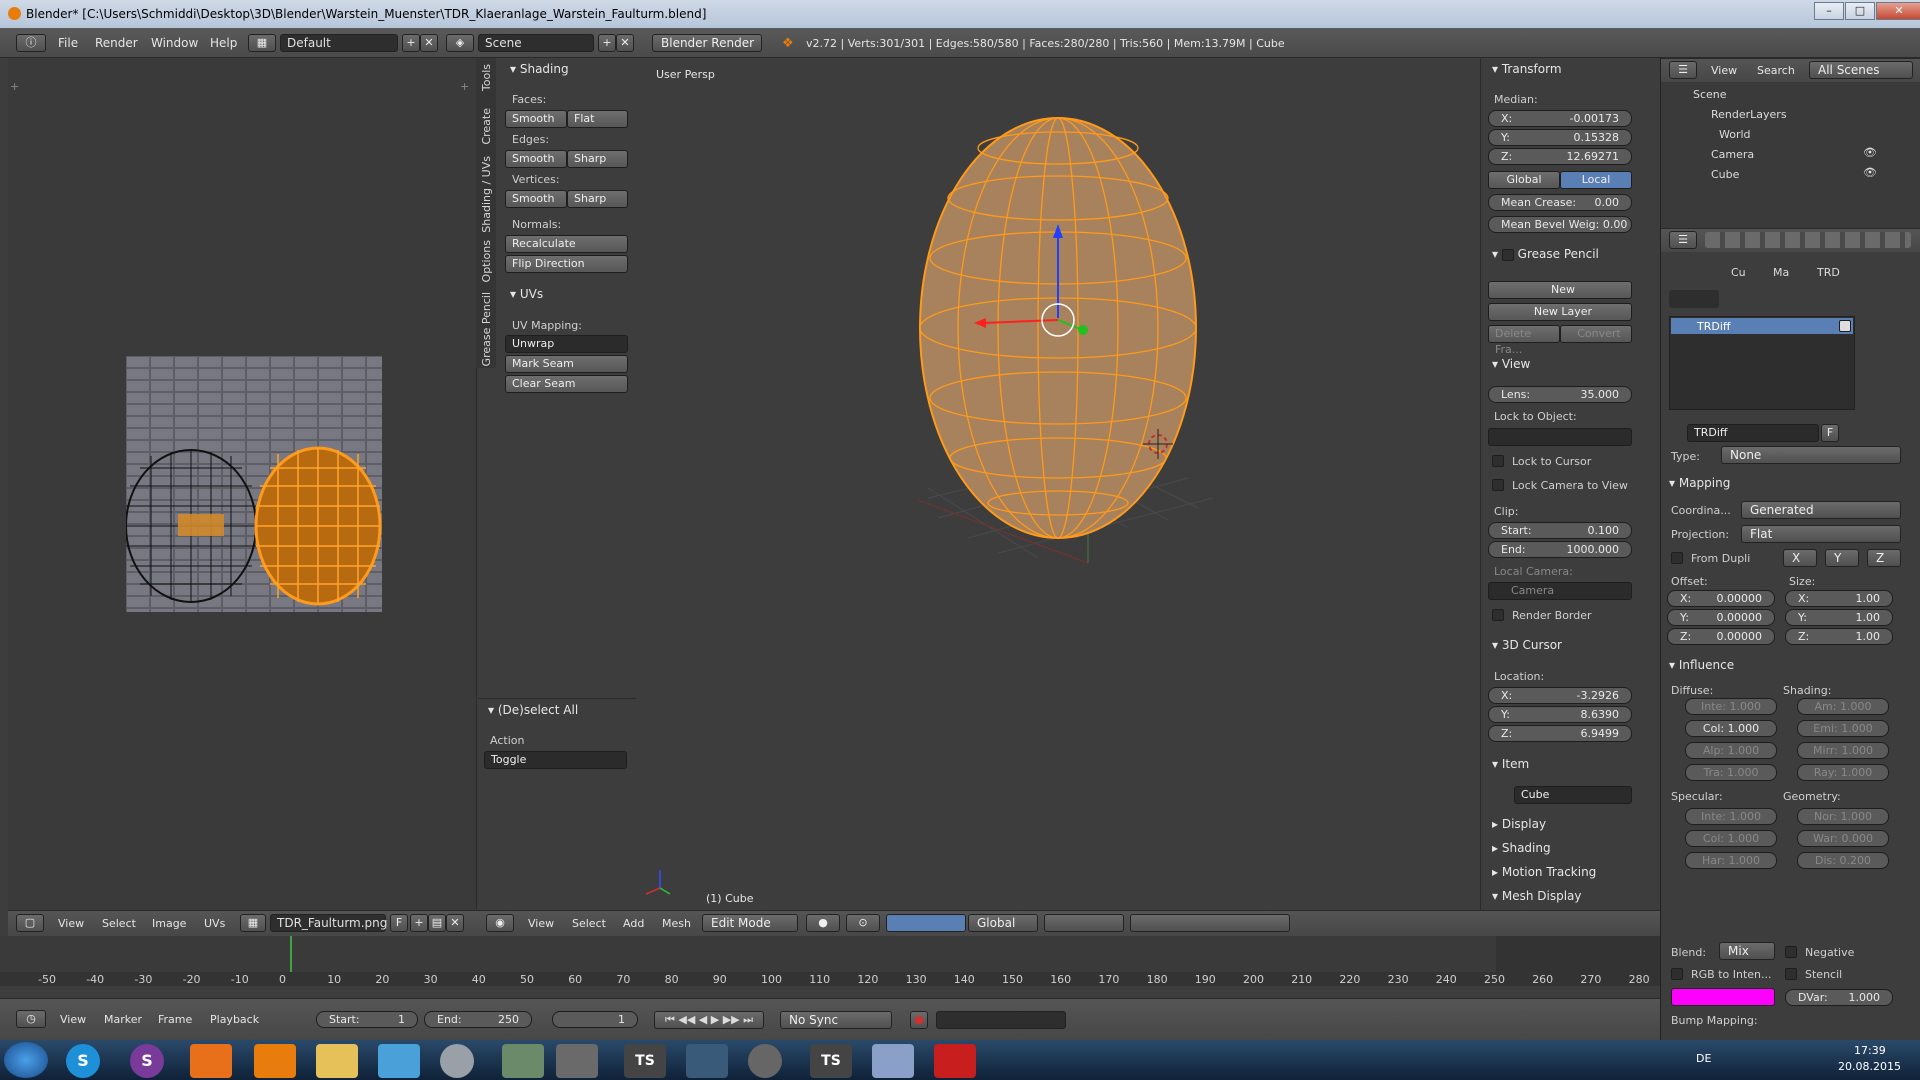  What do you see at coordinates (536, 159) in the screenshot?
I see `edges-smooth-button: Smooth` at bounding box center [536, 159].